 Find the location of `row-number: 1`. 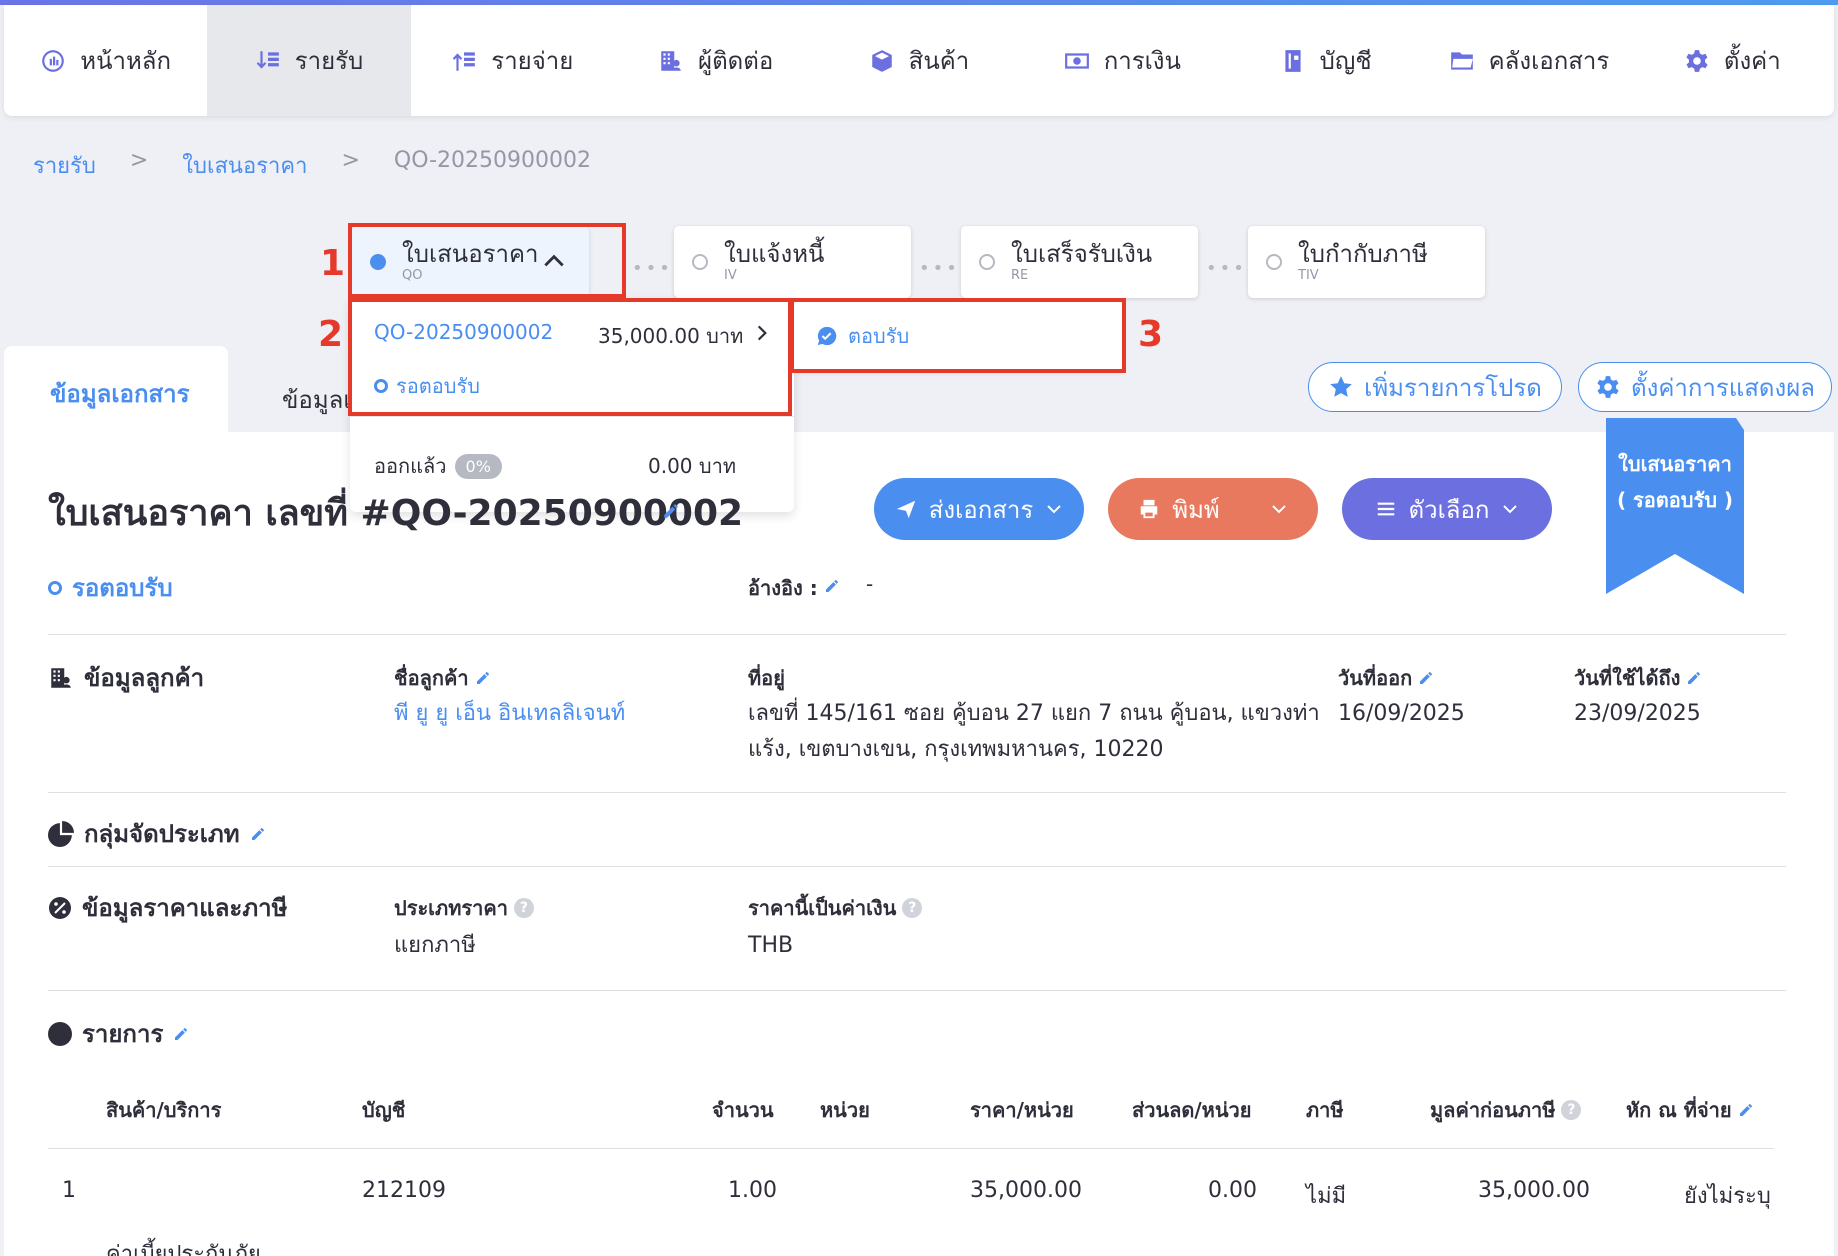

row-number: 1 is located at coordinates (69, 1190).